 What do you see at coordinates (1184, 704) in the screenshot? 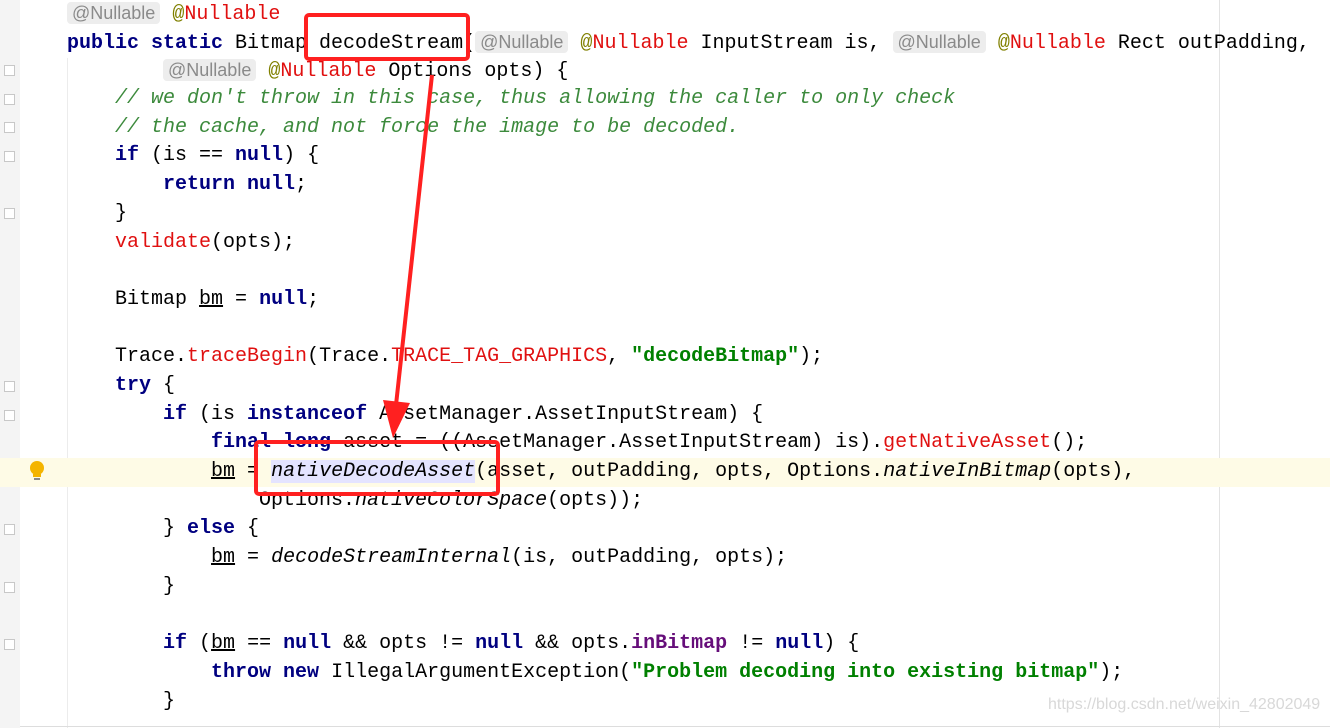
I see `watermark: https://blog.csdn.net/weixin_42802049` at bounding box center [1184, 704].